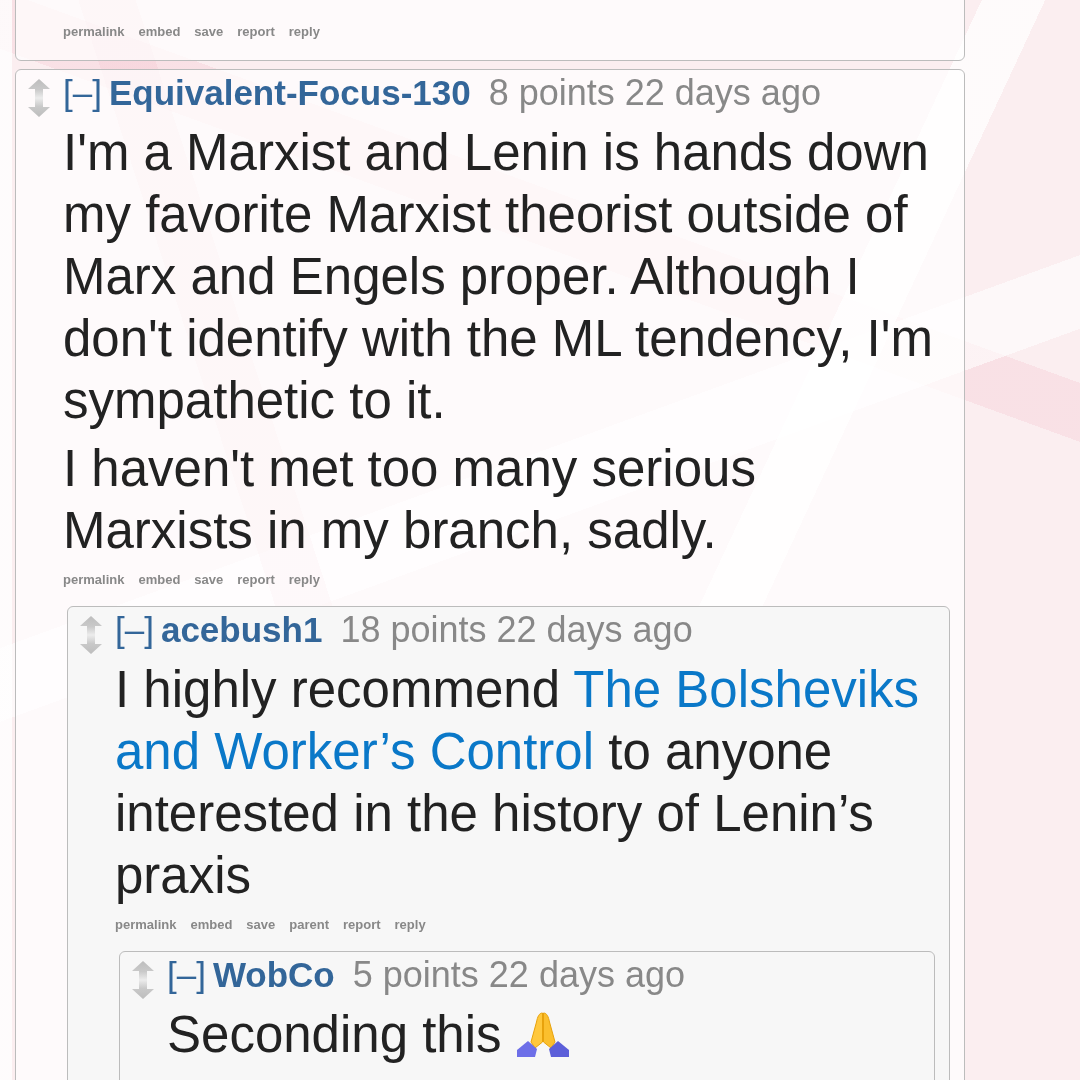 The image size is (1080, 1080). What do you see at coordinates (746, 689) in the screenshot?
I see `text-link: The Bolsheviks` at bounding box center [746, 689].